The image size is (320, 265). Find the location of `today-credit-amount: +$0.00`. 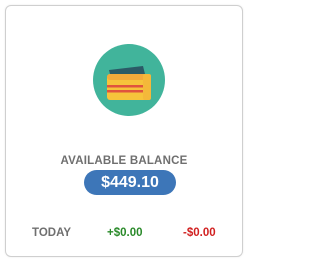

today-credit-amount: +$0.00 is located at coordinates (125, 233).